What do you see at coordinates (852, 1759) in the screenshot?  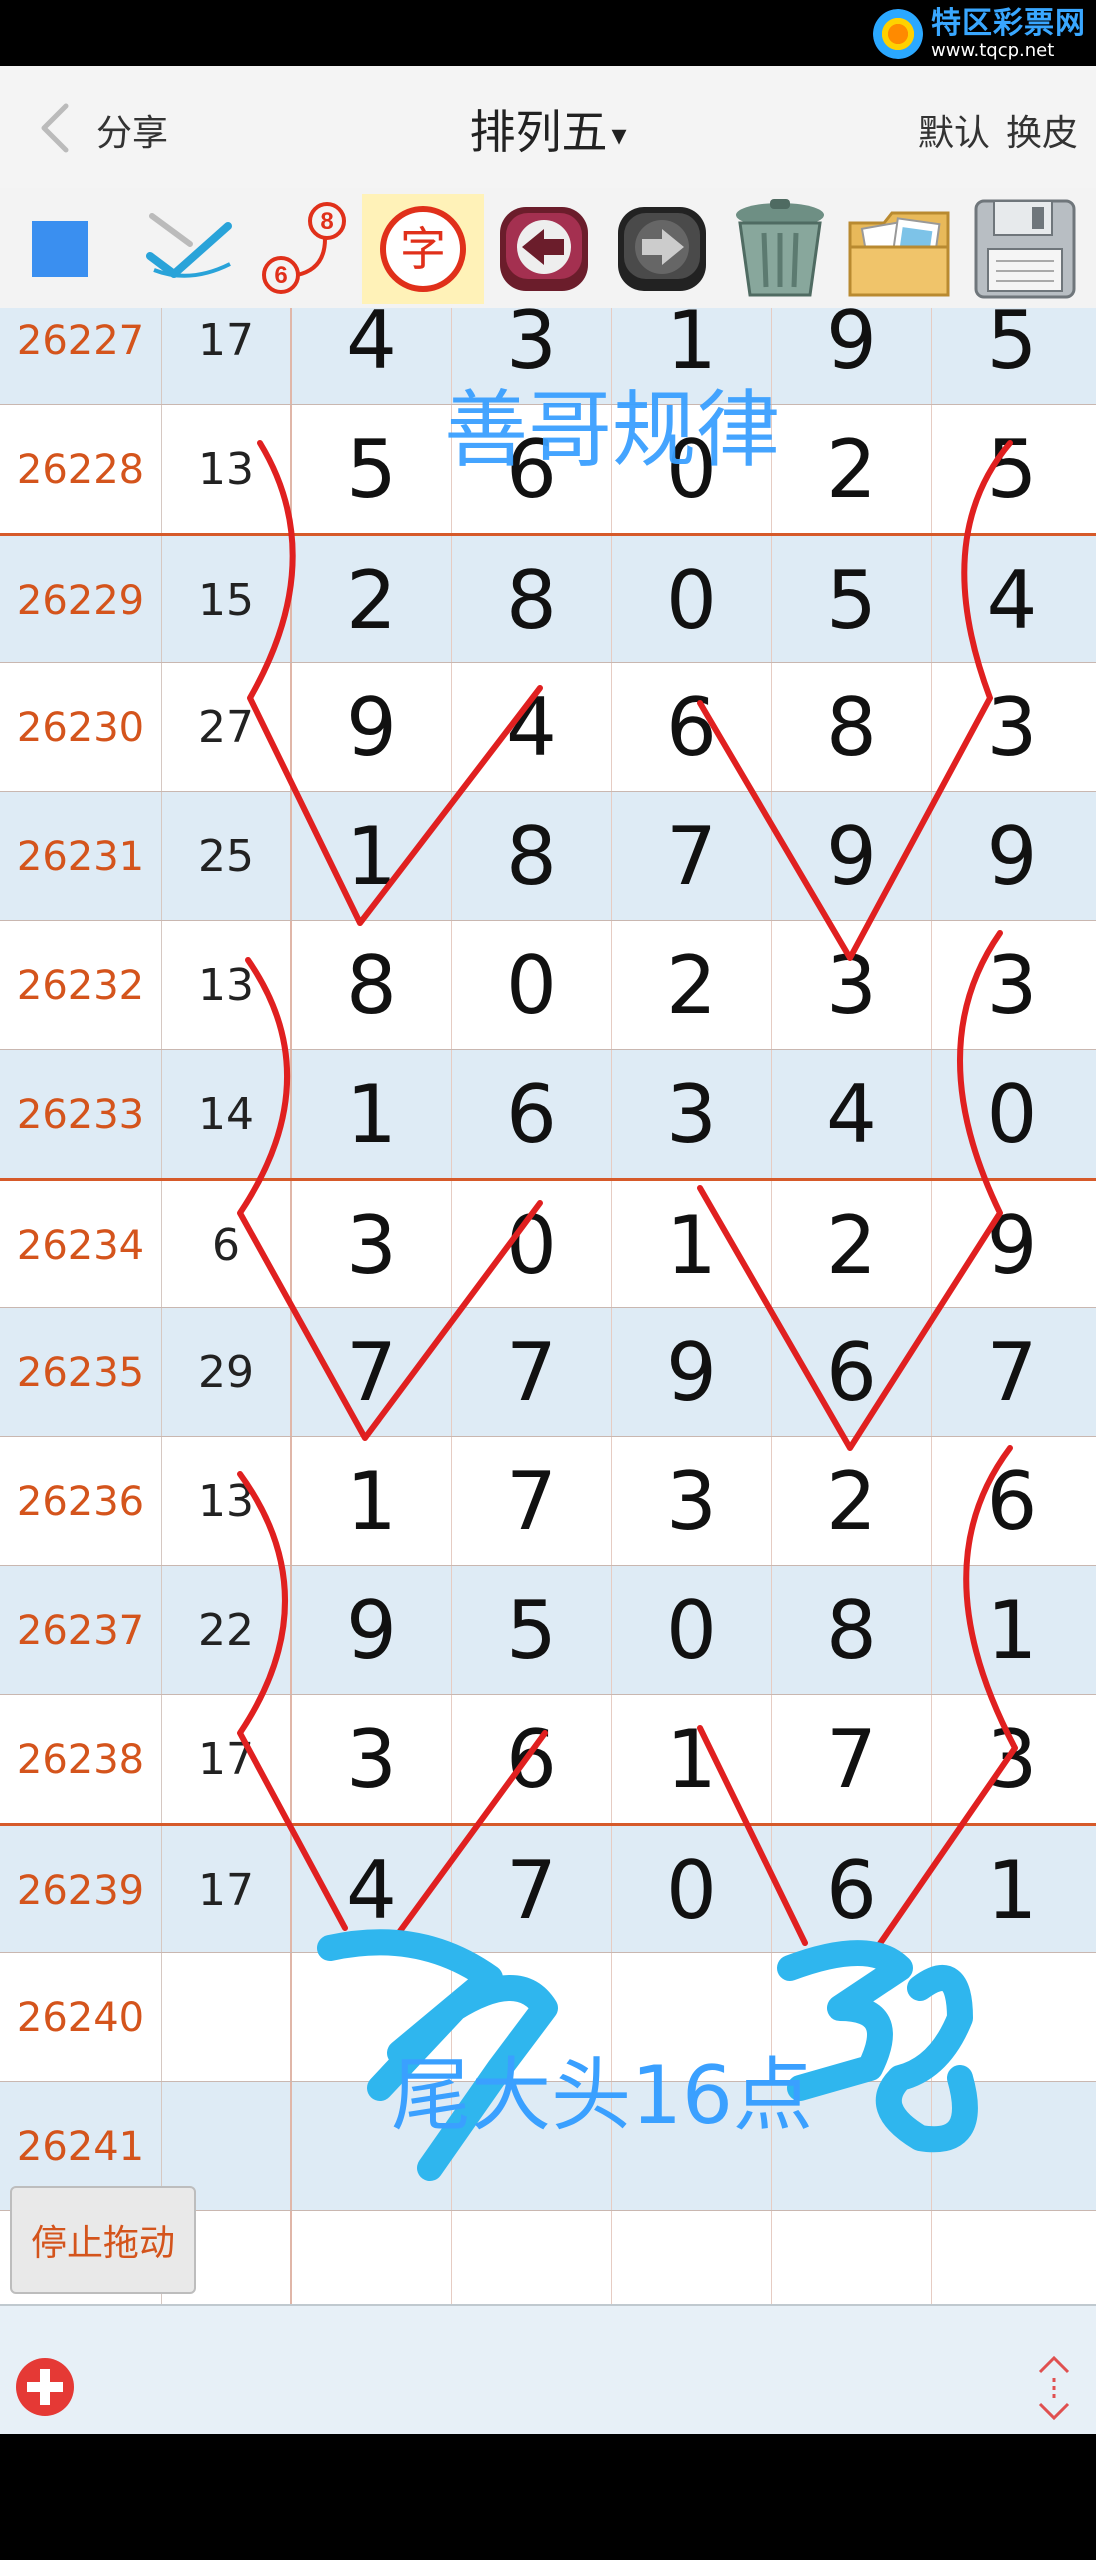 I see `digit-cell-4: 7` at bounding box center [852, 1759].